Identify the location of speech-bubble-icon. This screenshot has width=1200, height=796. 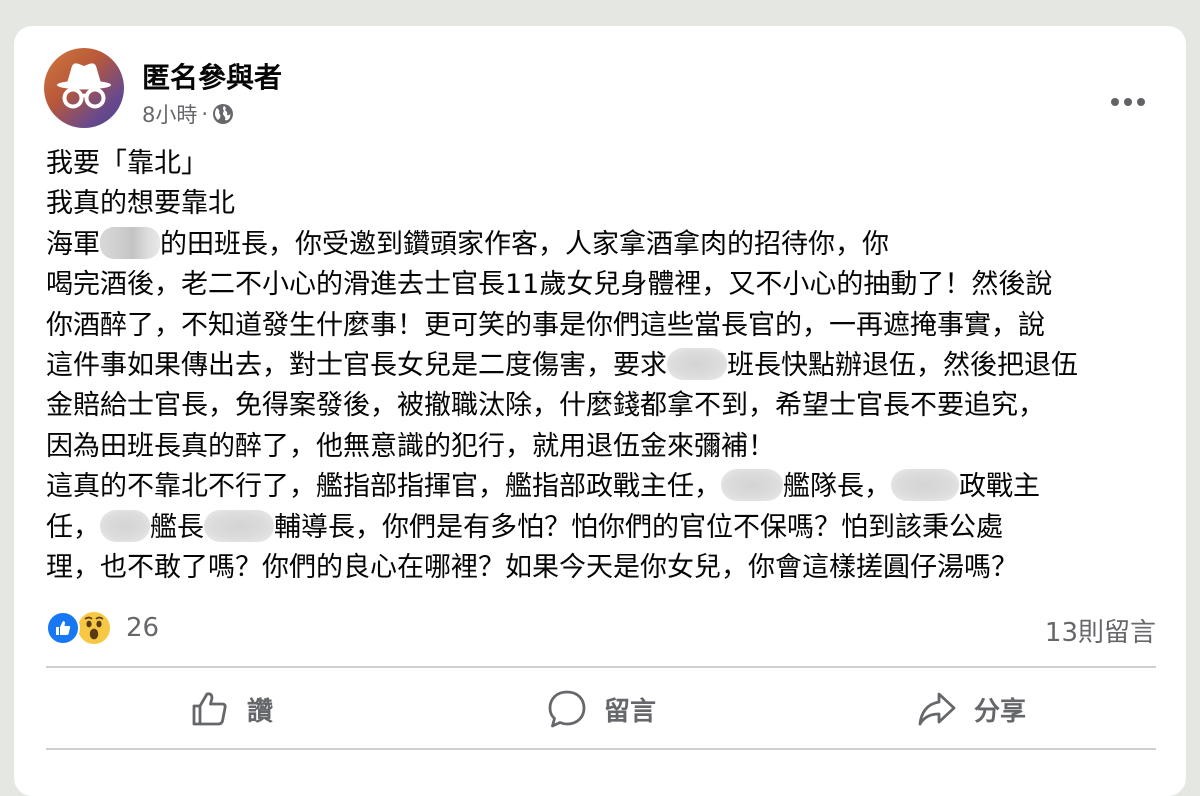
(567, 709).